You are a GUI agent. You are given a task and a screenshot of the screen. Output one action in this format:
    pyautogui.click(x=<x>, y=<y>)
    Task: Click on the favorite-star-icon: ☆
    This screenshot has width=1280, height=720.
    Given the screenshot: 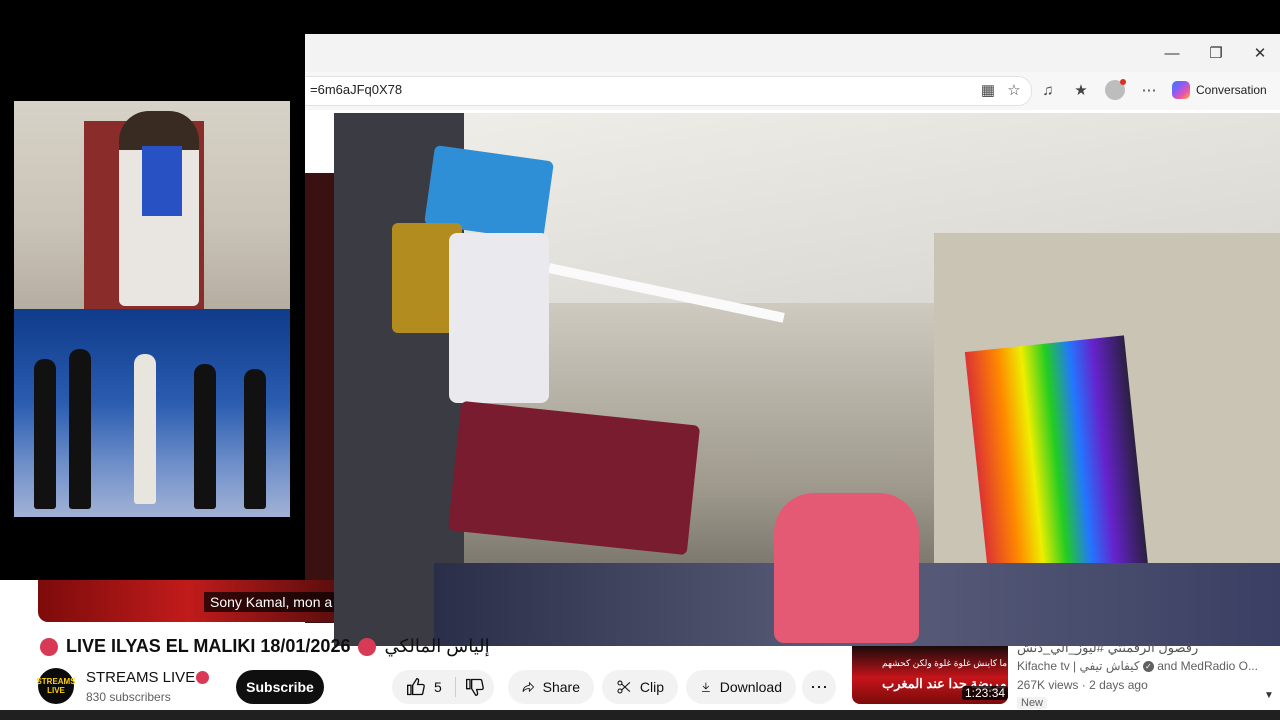 What is the action you would take?
    pyautogui.click(x=1014, y=90)
    